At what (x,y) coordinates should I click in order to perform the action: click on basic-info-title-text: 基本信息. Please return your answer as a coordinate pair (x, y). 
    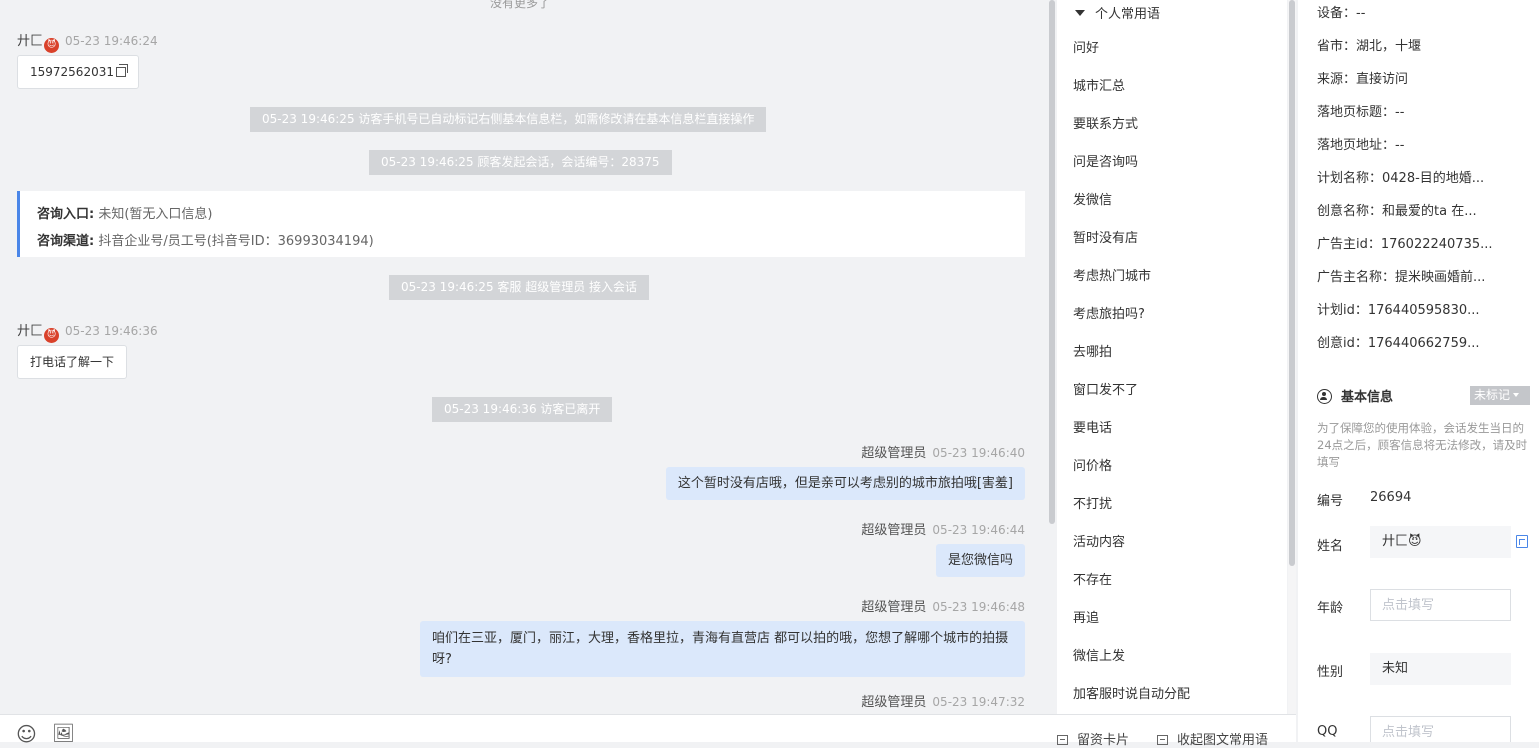
    Looking at the image, I should click on (1367, 397).